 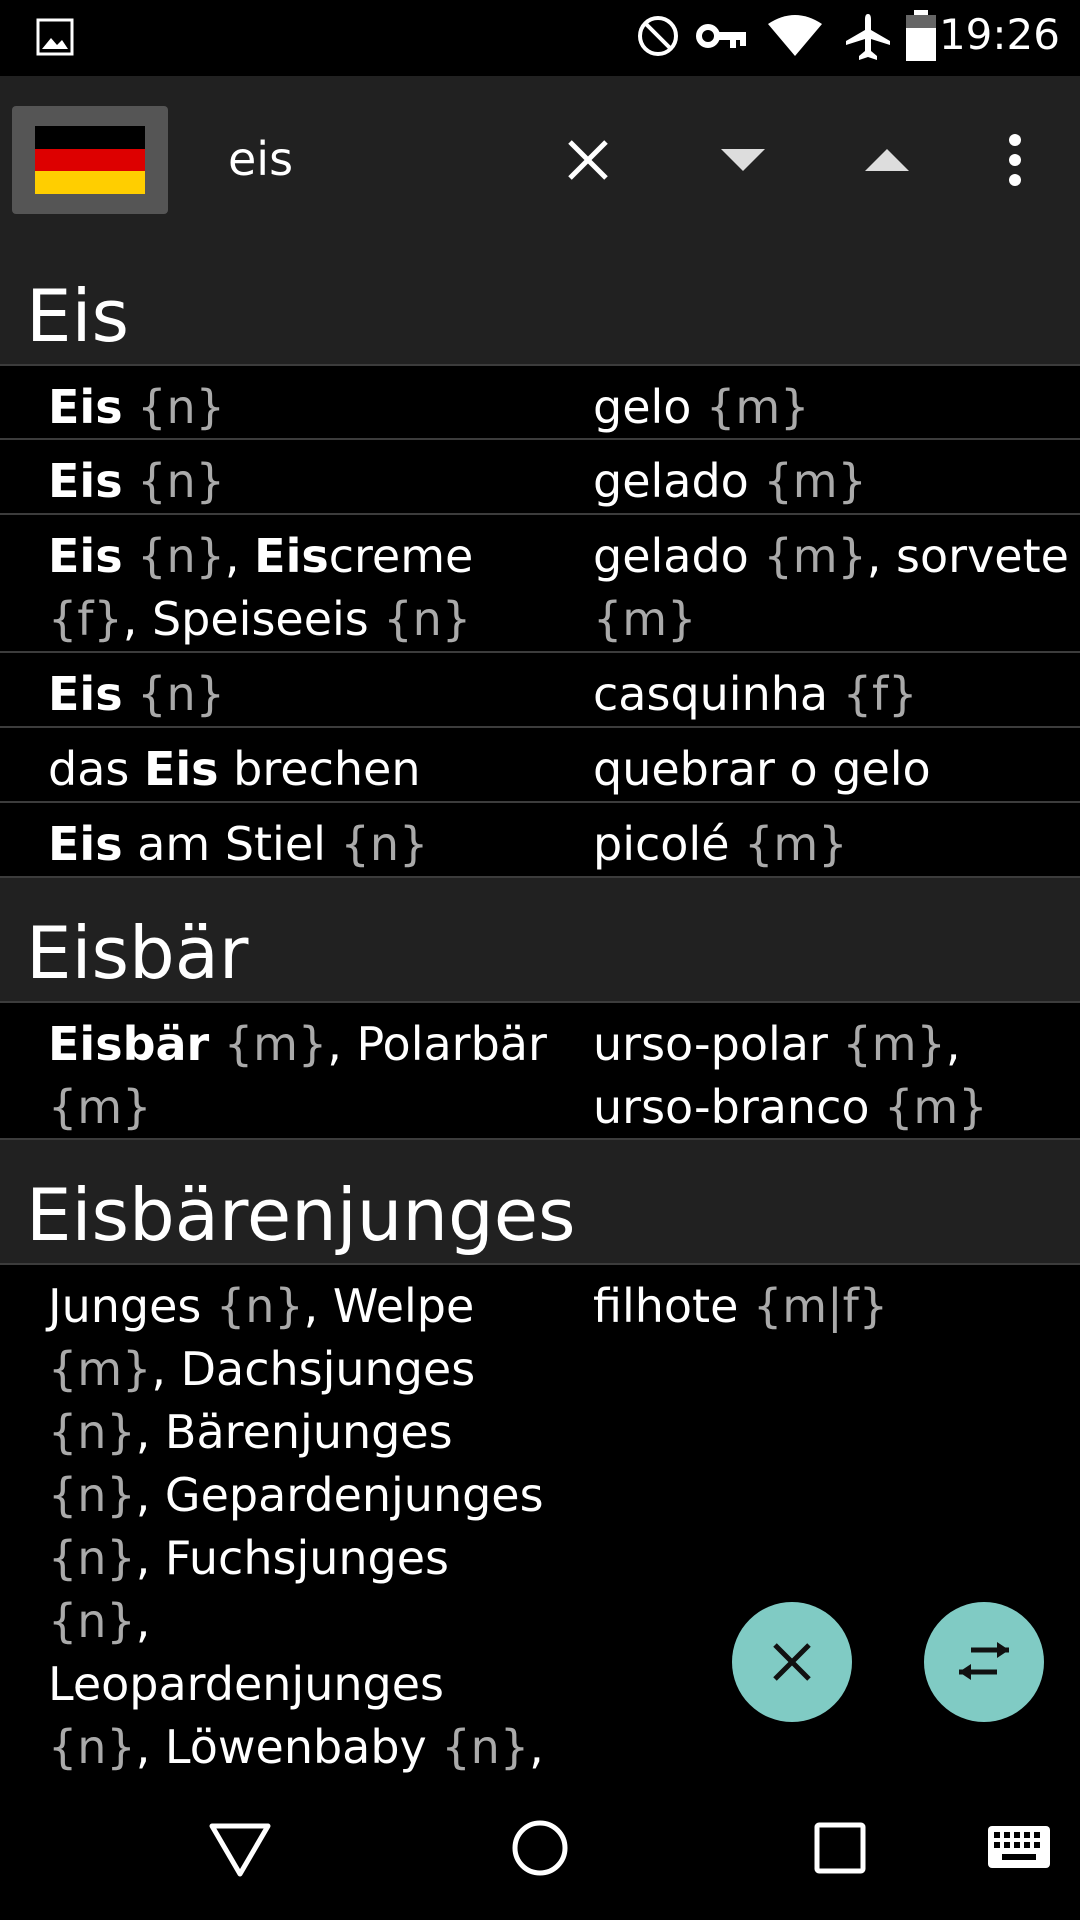 What do you see at coordinates (298, 694) in the screenshot?
I see `entry-german: Eis {n}` at bounding box center [298, 694].